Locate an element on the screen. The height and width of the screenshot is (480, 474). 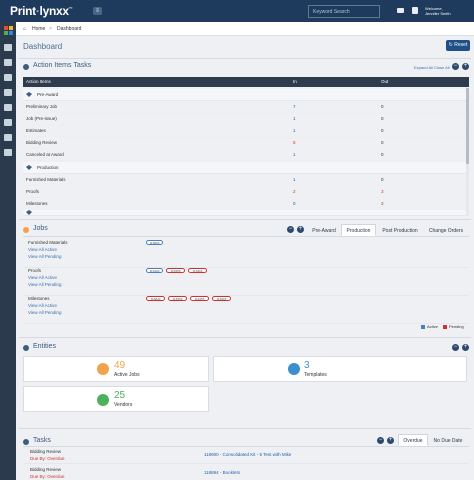
vendor-icon is located at coordinates (103, 400).